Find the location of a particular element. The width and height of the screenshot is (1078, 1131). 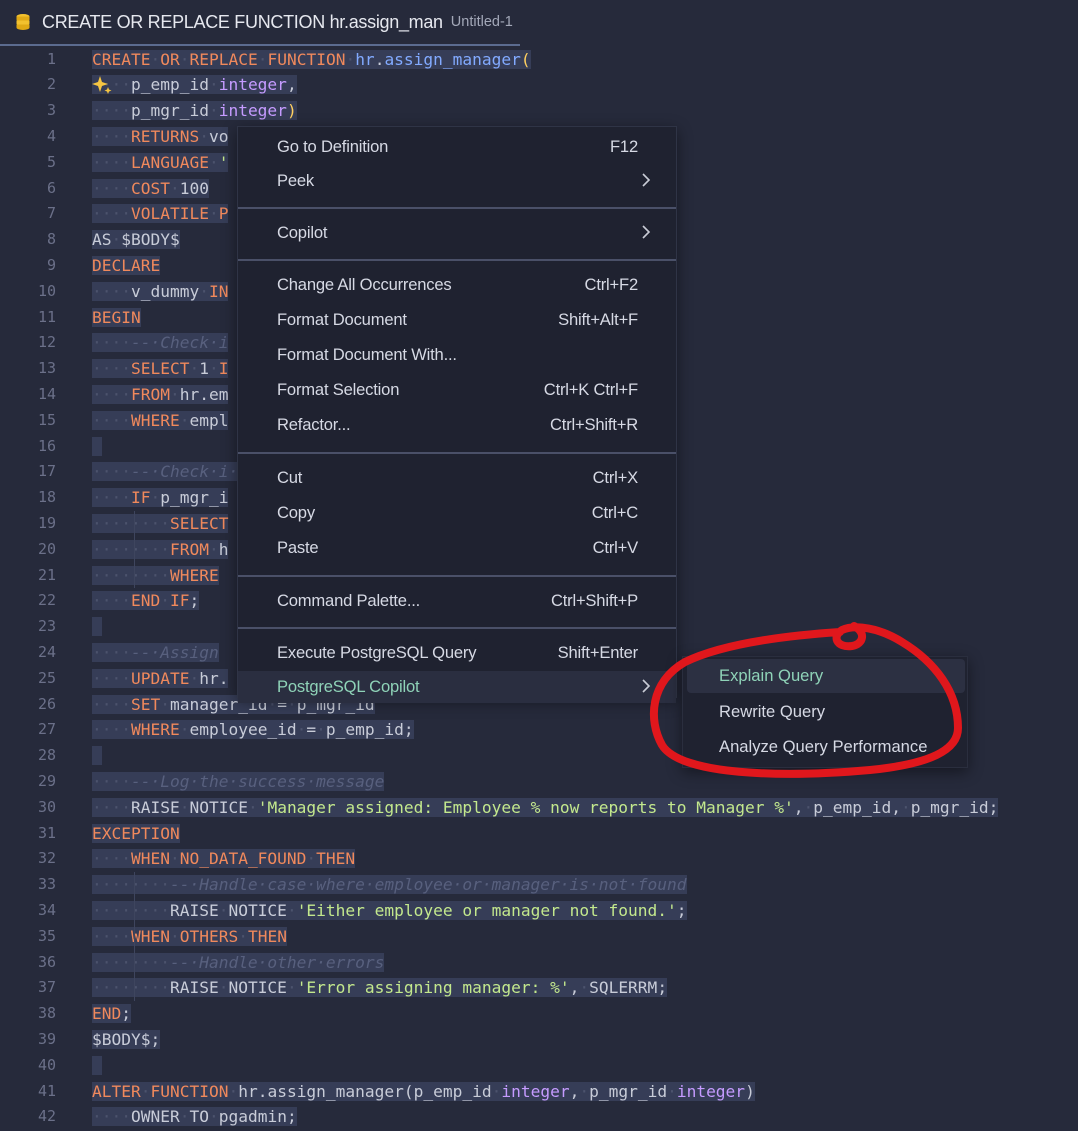

code-line: 2 ····p_emp_id·integer, is located at coordinates (539, 85).